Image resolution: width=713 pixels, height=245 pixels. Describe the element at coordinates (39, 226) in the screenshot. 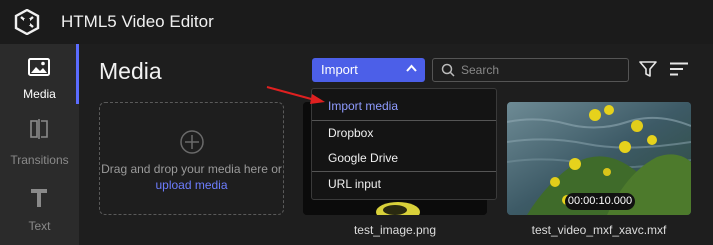

I see `sidebar-item-label: Text` at that location.